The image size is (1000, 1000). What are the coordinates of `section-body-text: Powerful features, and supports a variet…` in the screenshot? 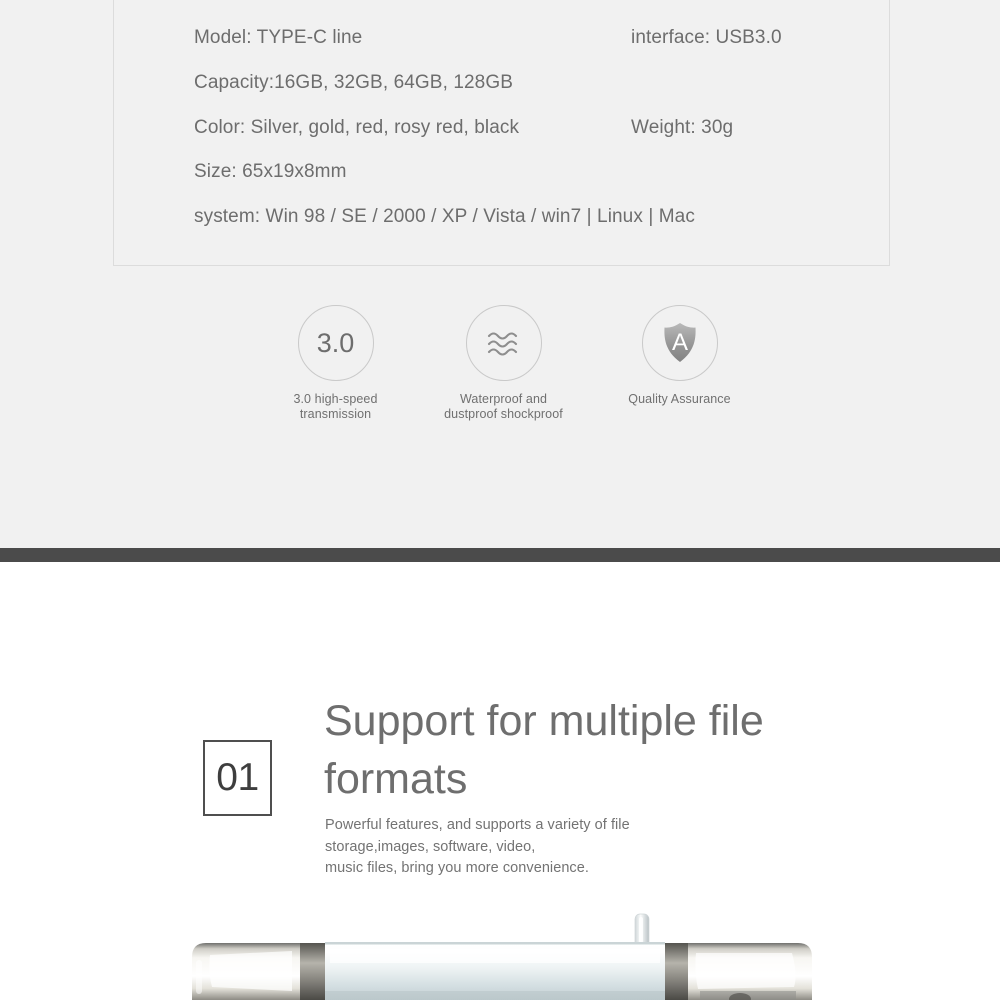 It's located at (535, 847).